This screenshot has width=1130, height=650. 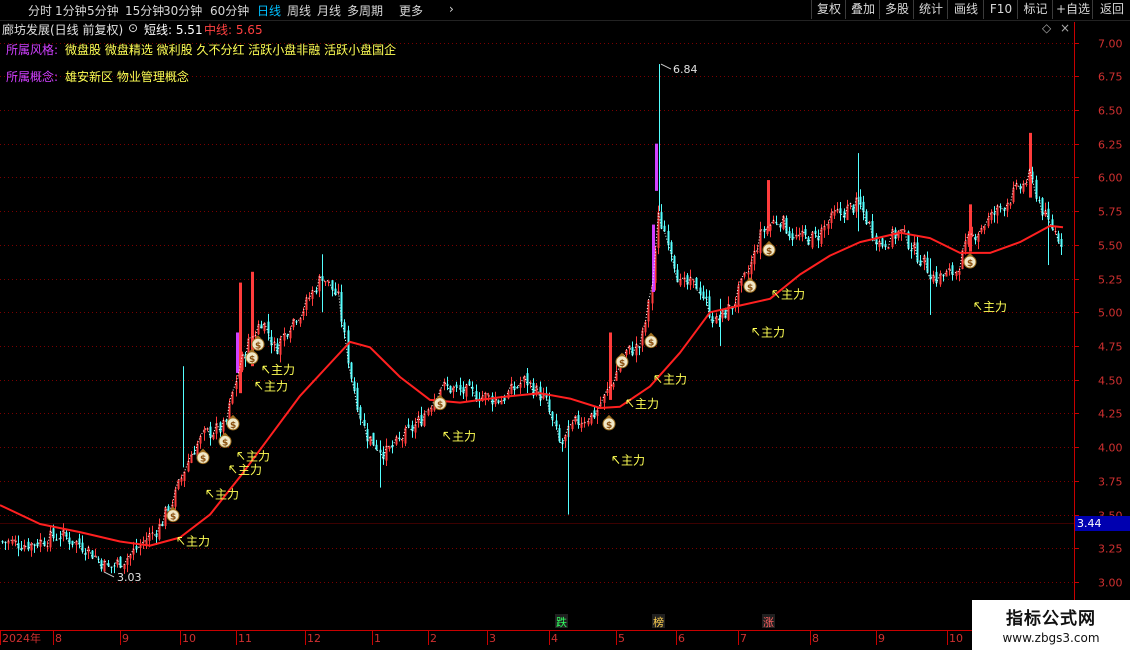 I want to click on period-tab-0: 分时, so click(x=40, y=10).